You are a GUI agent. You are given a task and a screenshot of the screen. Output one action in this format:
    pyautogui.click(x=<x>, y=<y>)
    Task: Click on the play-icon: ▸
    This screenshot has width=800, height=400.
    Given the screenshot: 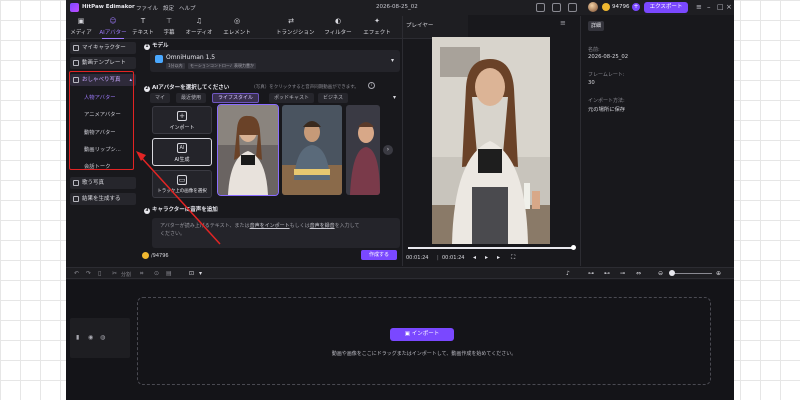 What is the action you would take?
    pyautogui.click(x=486, y=257)
    